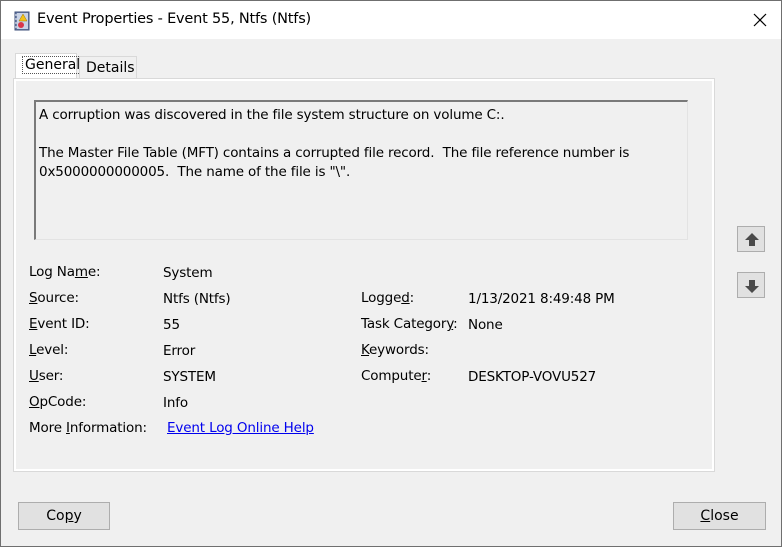  Describe the element at coordinates (171, 325) in the screenshot. I see `event-id-value: 55` at that location.